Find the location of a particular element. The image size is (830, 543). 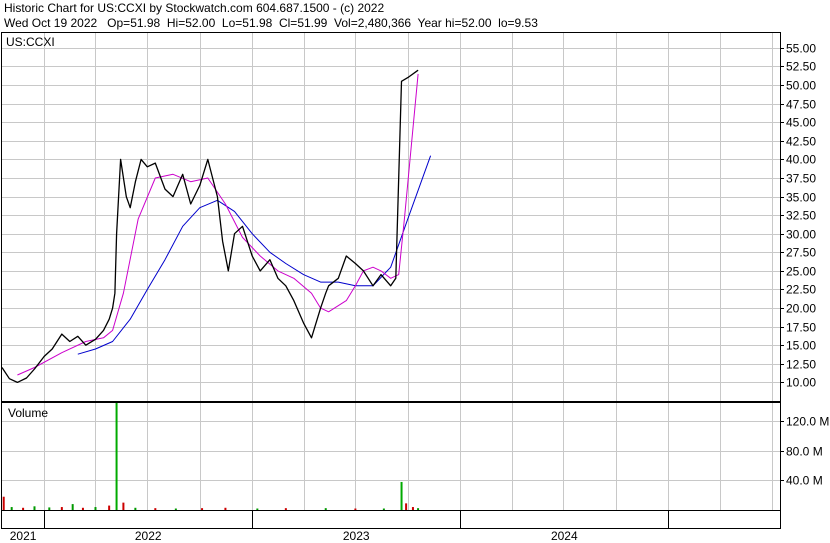

y-tick-label: 12.50 is located at coordinates (801, 365).